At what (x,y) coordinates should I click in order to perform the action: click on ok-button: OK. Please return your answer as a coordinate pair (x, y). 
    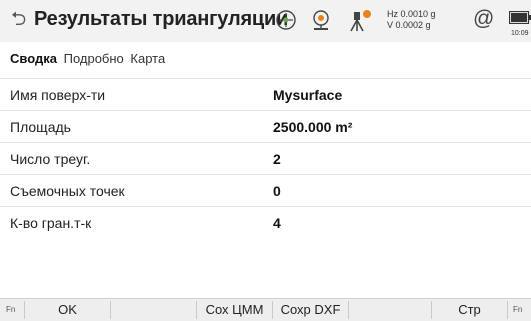
    Looking at the image, I should click on (67, 310).